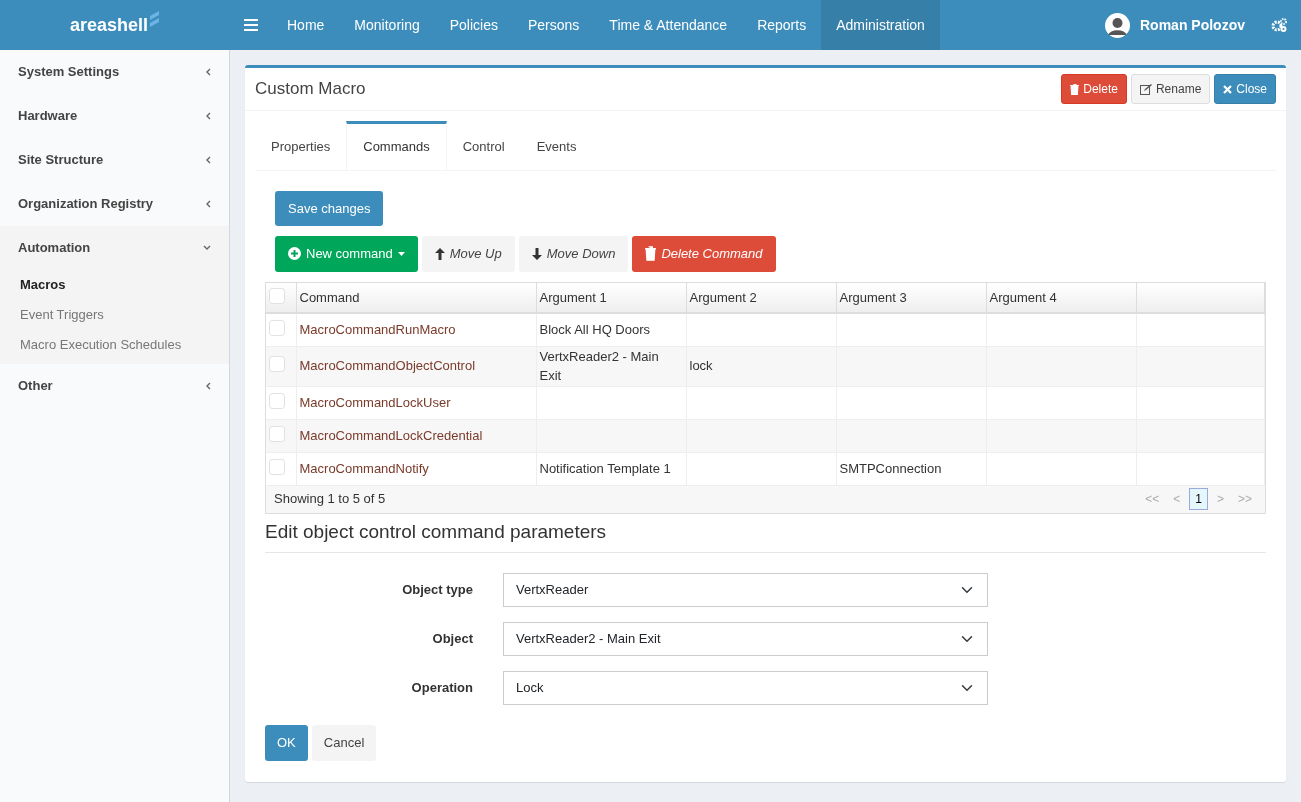  What do you see at coordinates (344, 743) in the screenshot?
I see `cancel-button: Cancel` at bounding box center [344, 743].